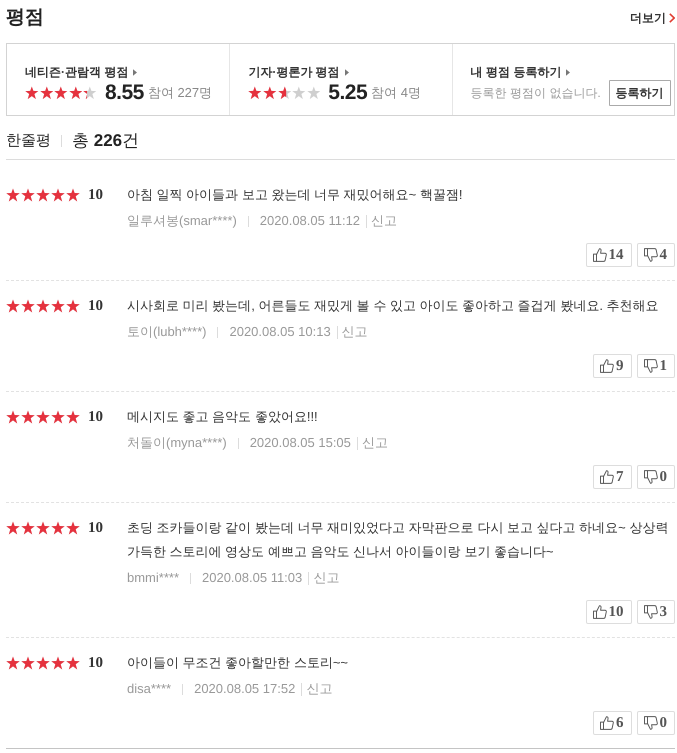 This screenshot has width=677, height=753. What do you see at coordinates (609, 255) in the screenshot?
I see `like-button: 14` at bounding box center [609, 255].